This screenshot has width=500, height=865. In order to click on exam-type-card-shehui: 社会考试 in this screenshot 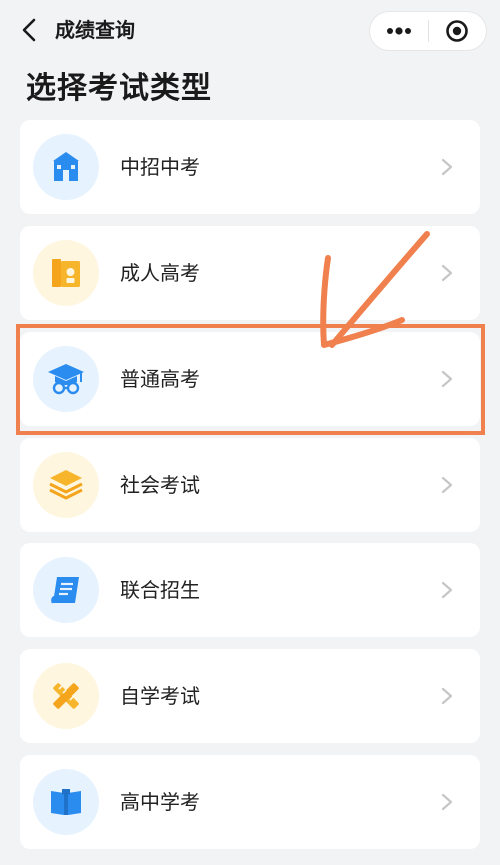, I will do `click(250, 485)`.